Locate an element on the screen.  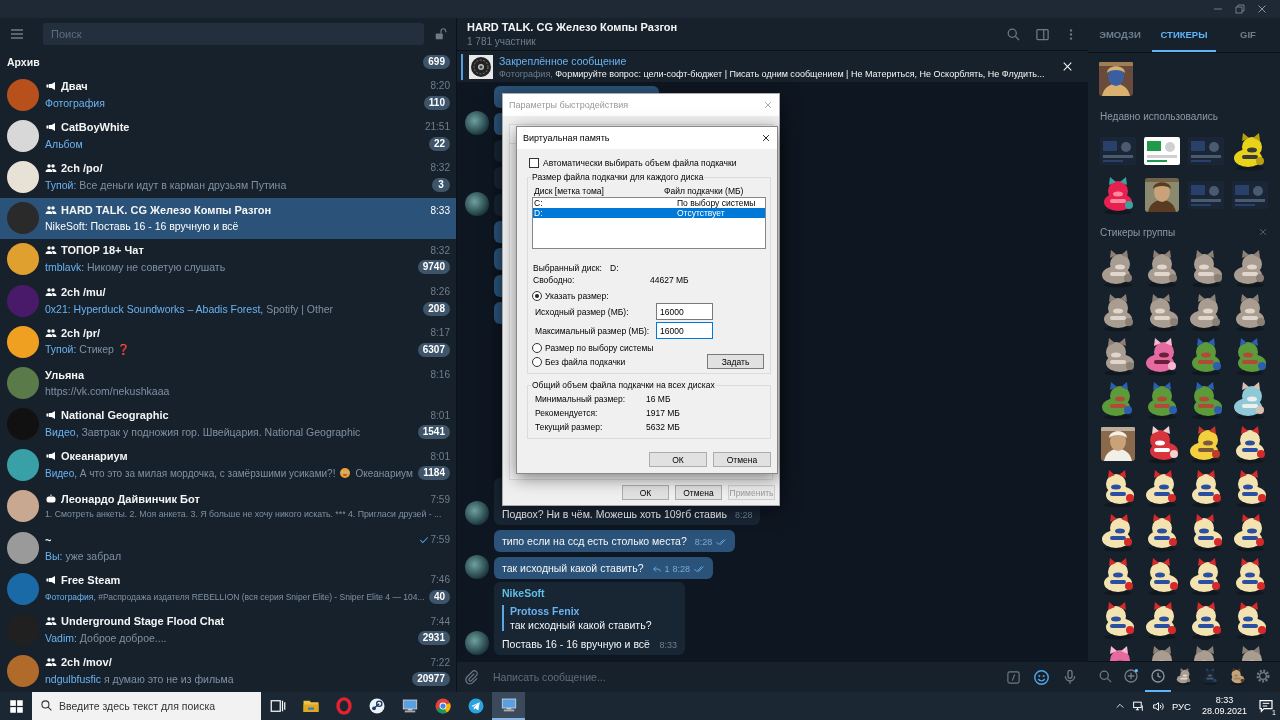
chat-item: ТОПОР 18+ Чат 8:32 tmblavk: Никому не советую слушать 9740 is located at coordinates (228, 259).